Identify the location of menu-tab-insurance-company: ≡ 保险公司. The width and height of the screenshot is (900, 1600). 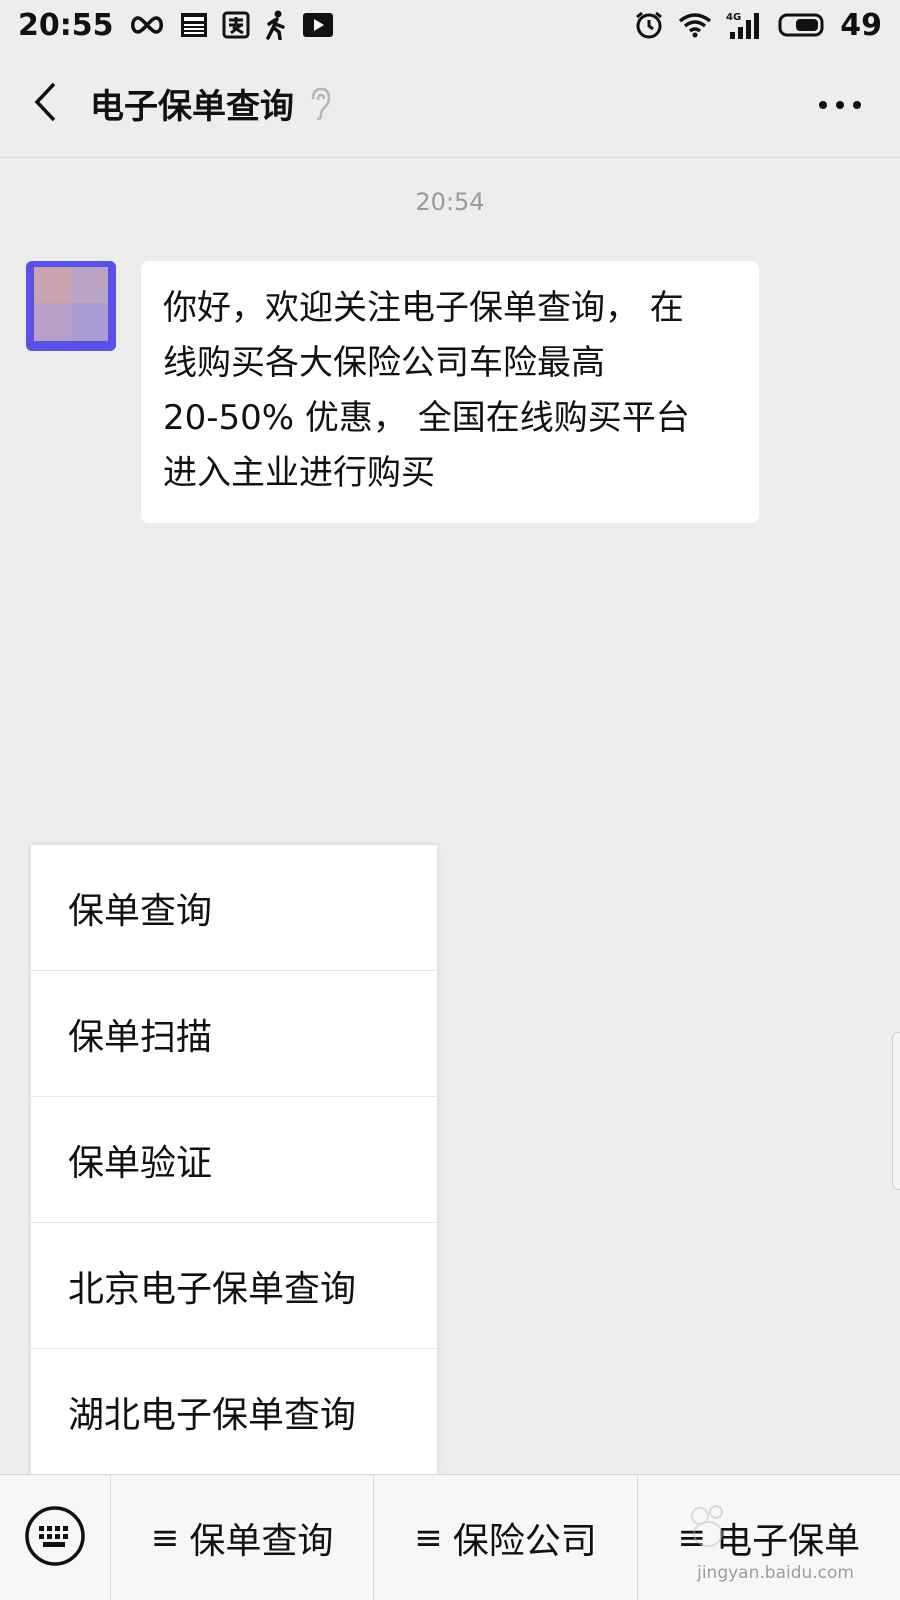
(504, 1537).